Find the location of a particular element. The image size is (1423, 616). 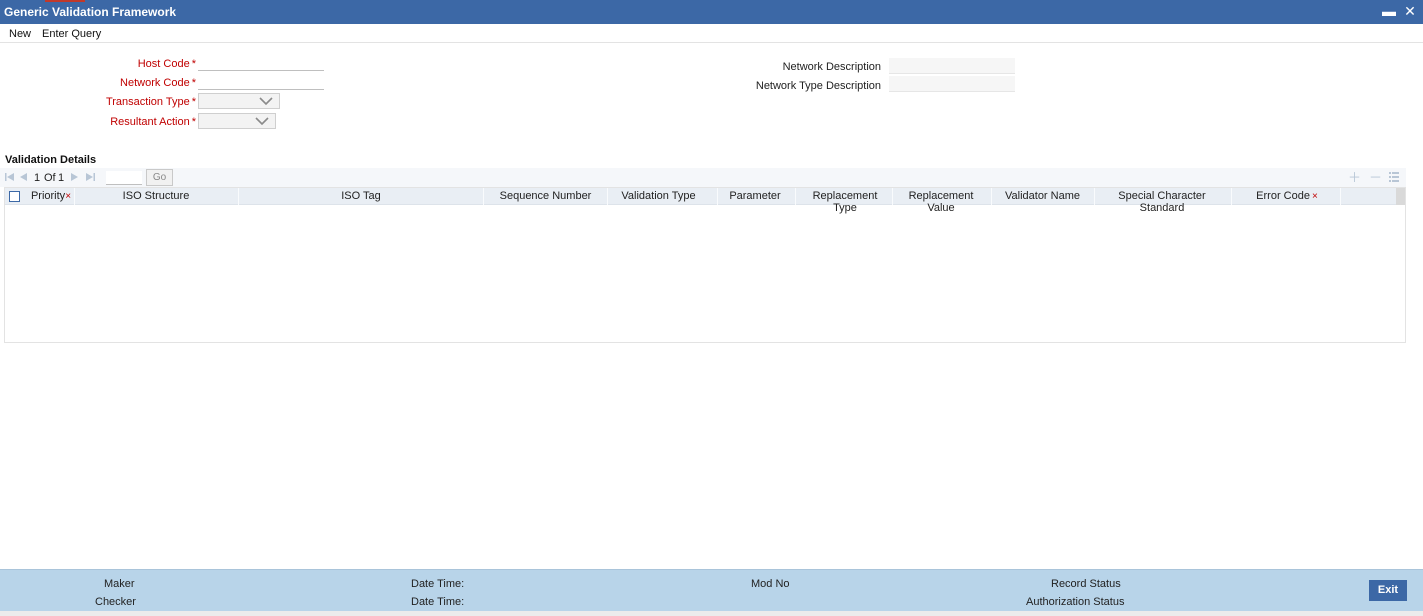

first-page-icon is located at coordinates (9, 177).